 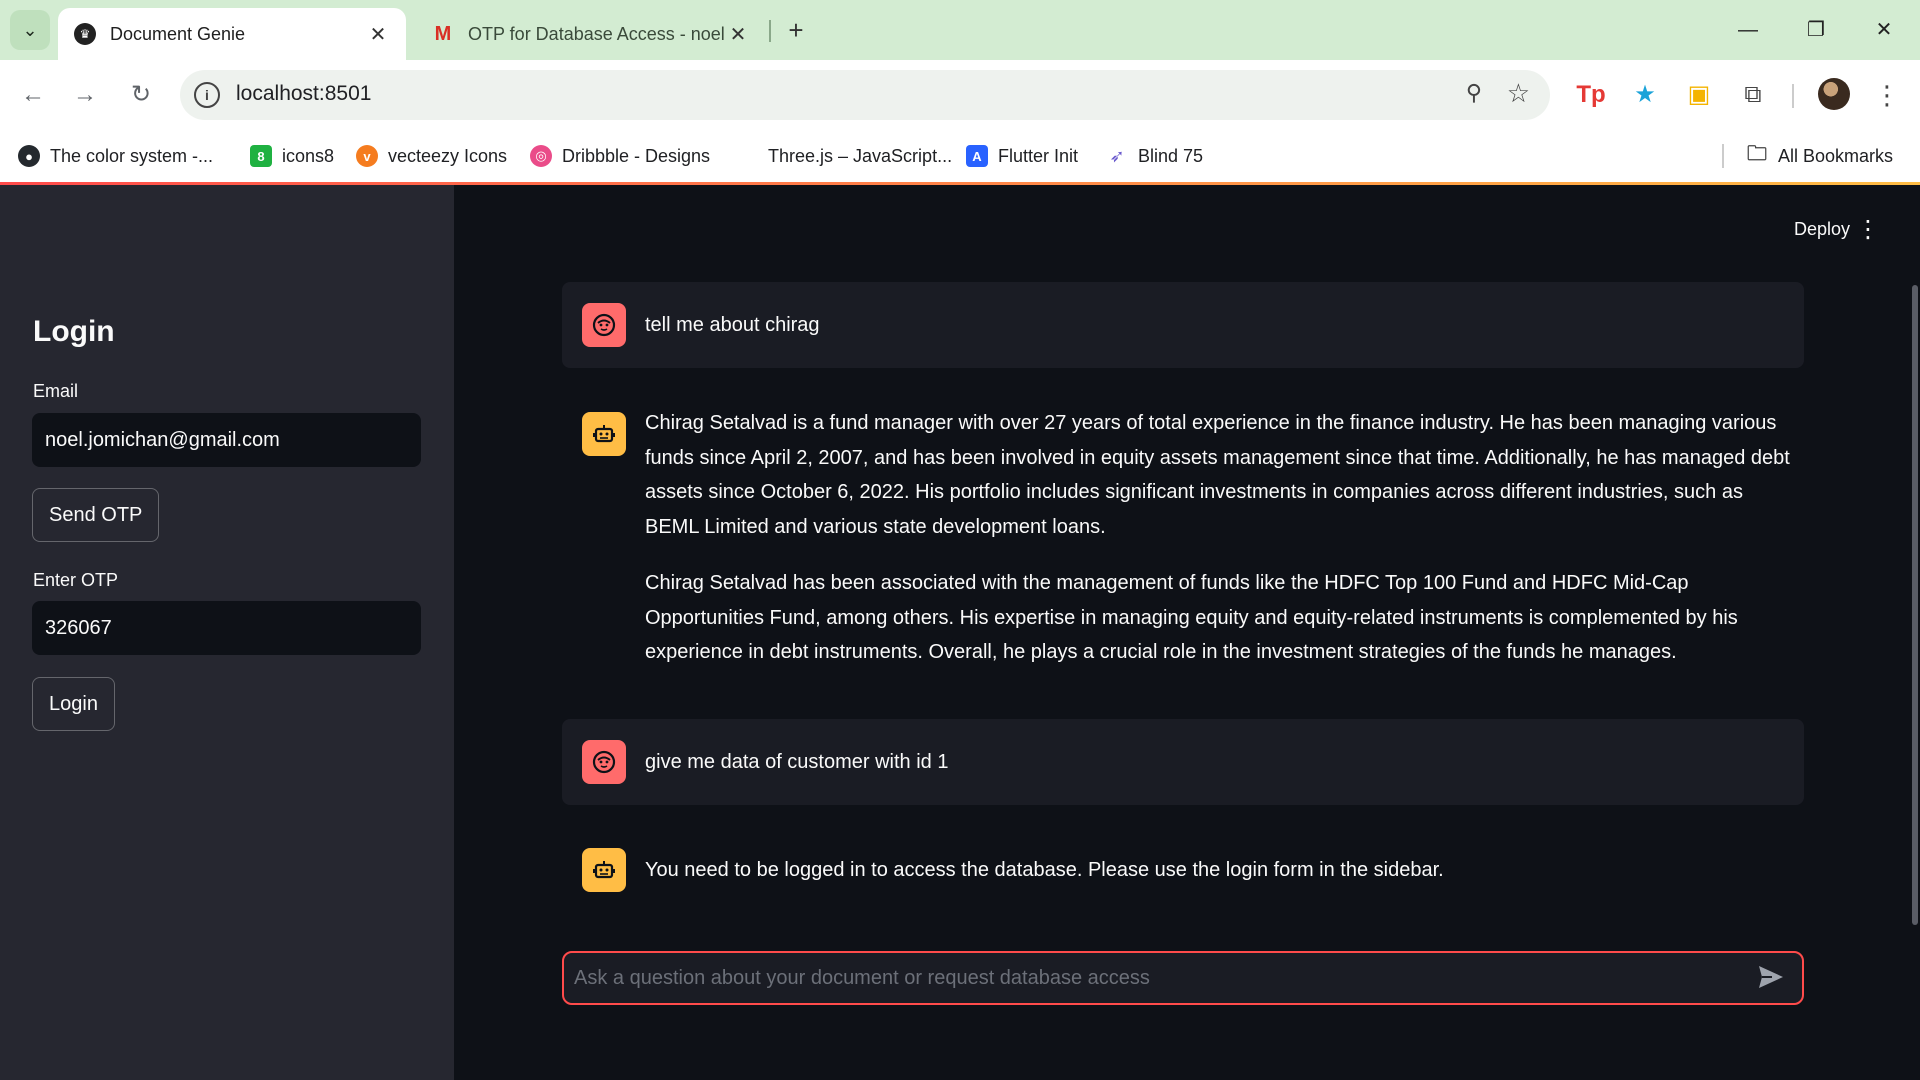 What do you see at coordinates (1171, 155) in the screenshot?
I see `bookmark-label: Blind 75` at bounding box center [1171, 155].